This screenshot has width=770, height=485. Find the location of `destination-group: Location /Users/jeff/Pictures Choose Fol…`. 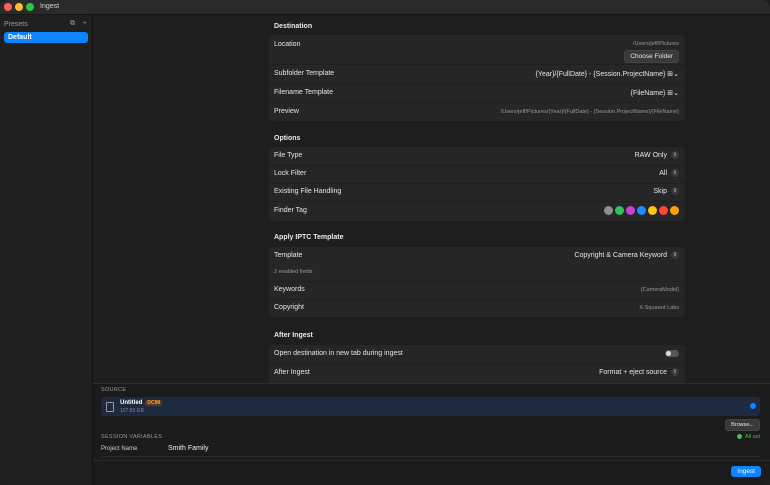

destination-group: Location /Users/jeff/Pictures Choose Fol… is located at coordinates (477, 78).